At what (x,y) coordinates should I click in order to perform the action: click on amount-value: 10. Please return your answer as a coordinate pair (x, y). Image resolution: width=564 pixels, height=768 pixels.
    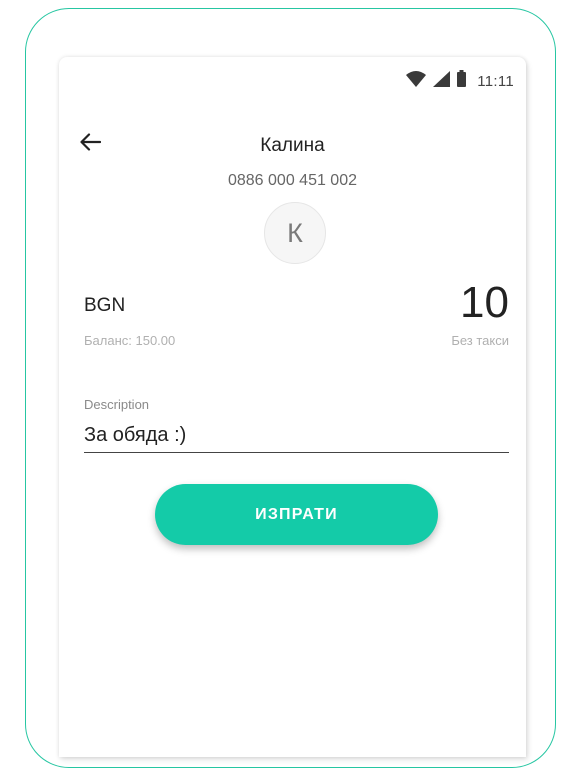
    Looking at the image, I should click on (484, 303).